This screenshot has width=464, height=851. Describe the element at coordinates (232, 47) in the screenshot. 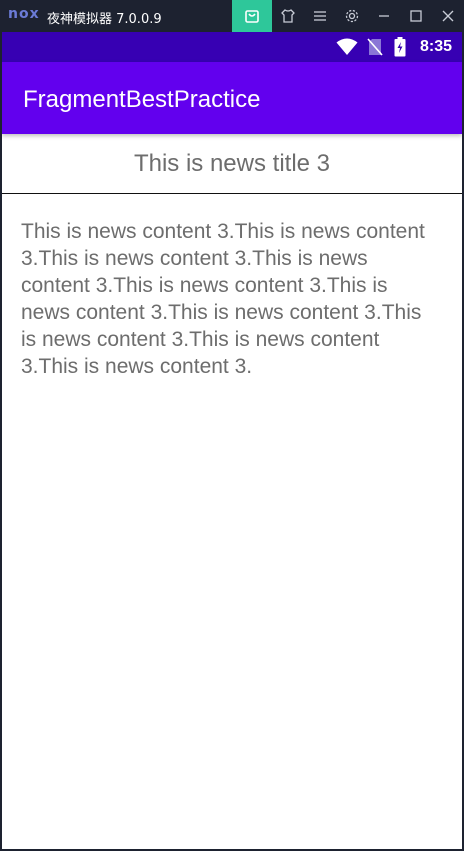

I see `status-bar: 8:35` at that location.